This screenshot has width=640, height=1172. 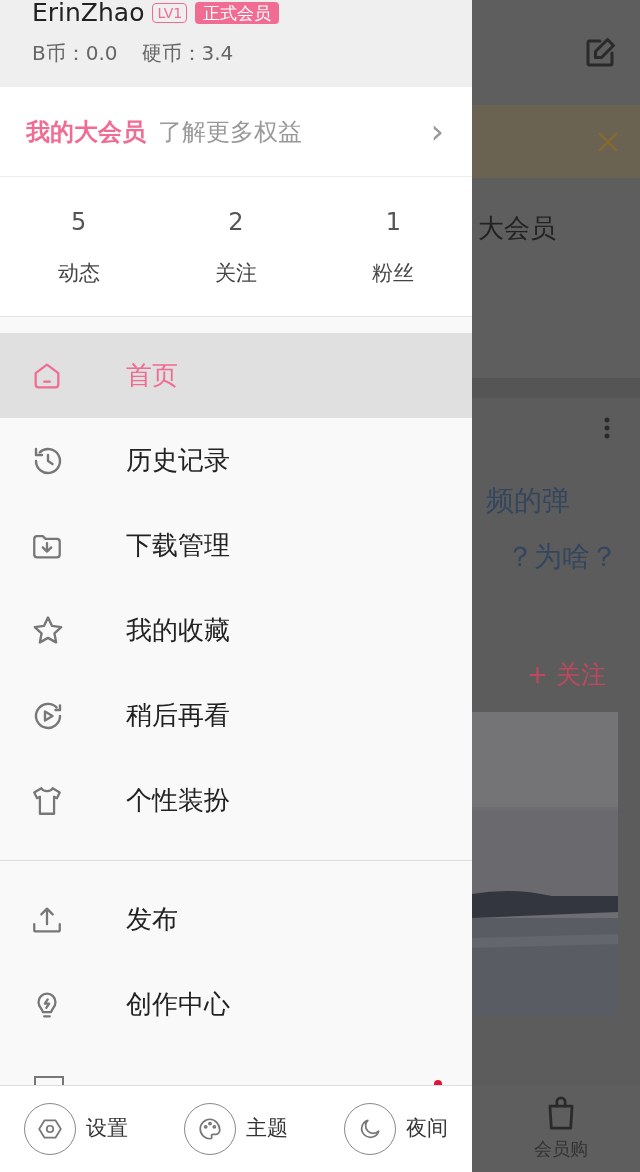 I want to click on stat-item: 2 关注, so click(x=236, y=246).